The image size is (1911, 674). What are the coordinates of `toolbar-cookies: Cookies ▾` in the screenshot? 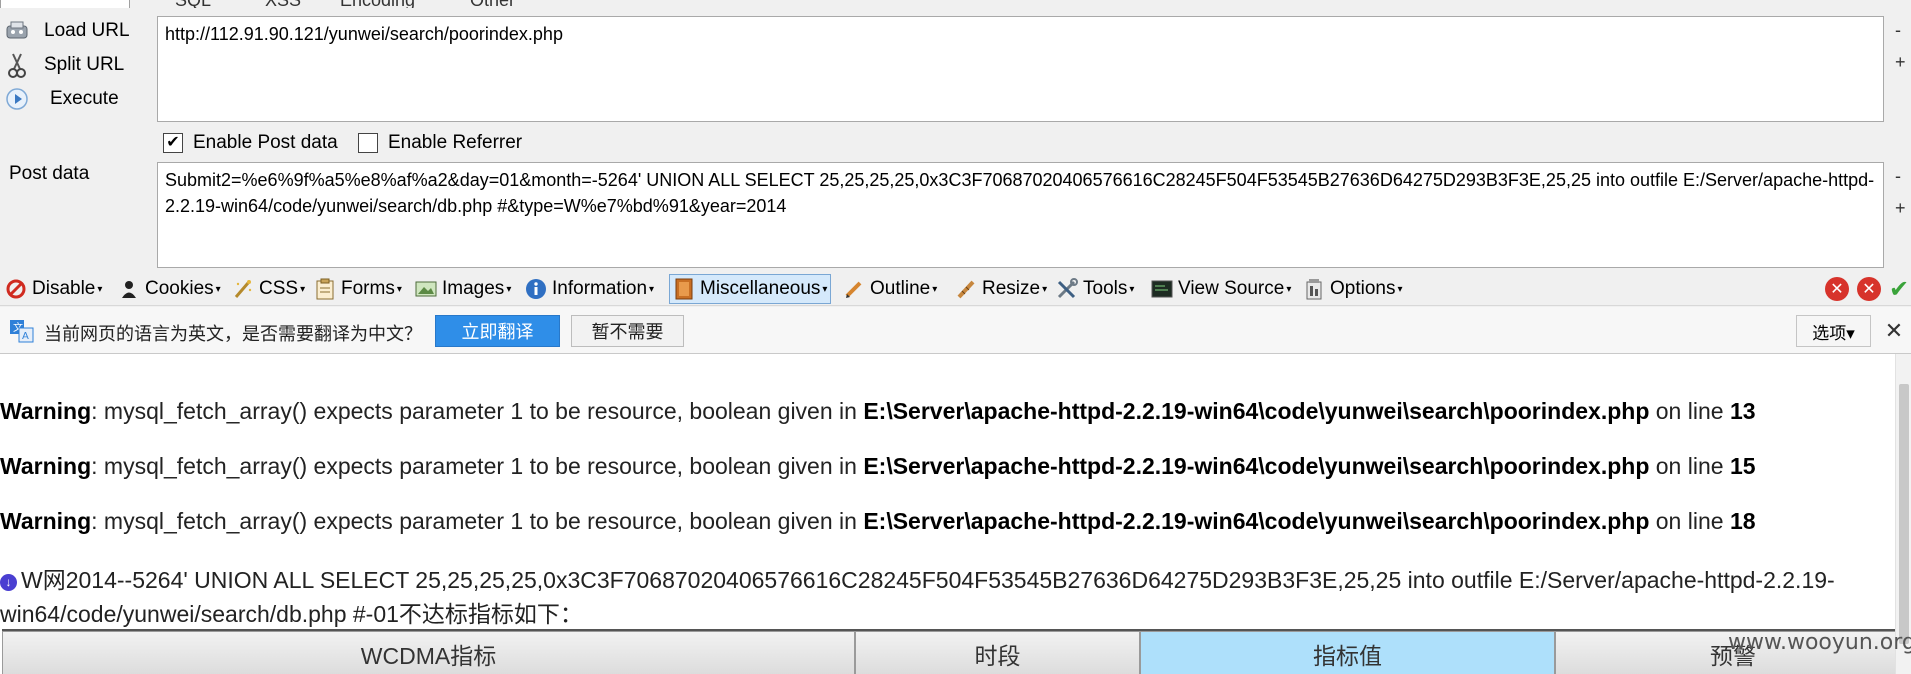 It's located at (169, 289).